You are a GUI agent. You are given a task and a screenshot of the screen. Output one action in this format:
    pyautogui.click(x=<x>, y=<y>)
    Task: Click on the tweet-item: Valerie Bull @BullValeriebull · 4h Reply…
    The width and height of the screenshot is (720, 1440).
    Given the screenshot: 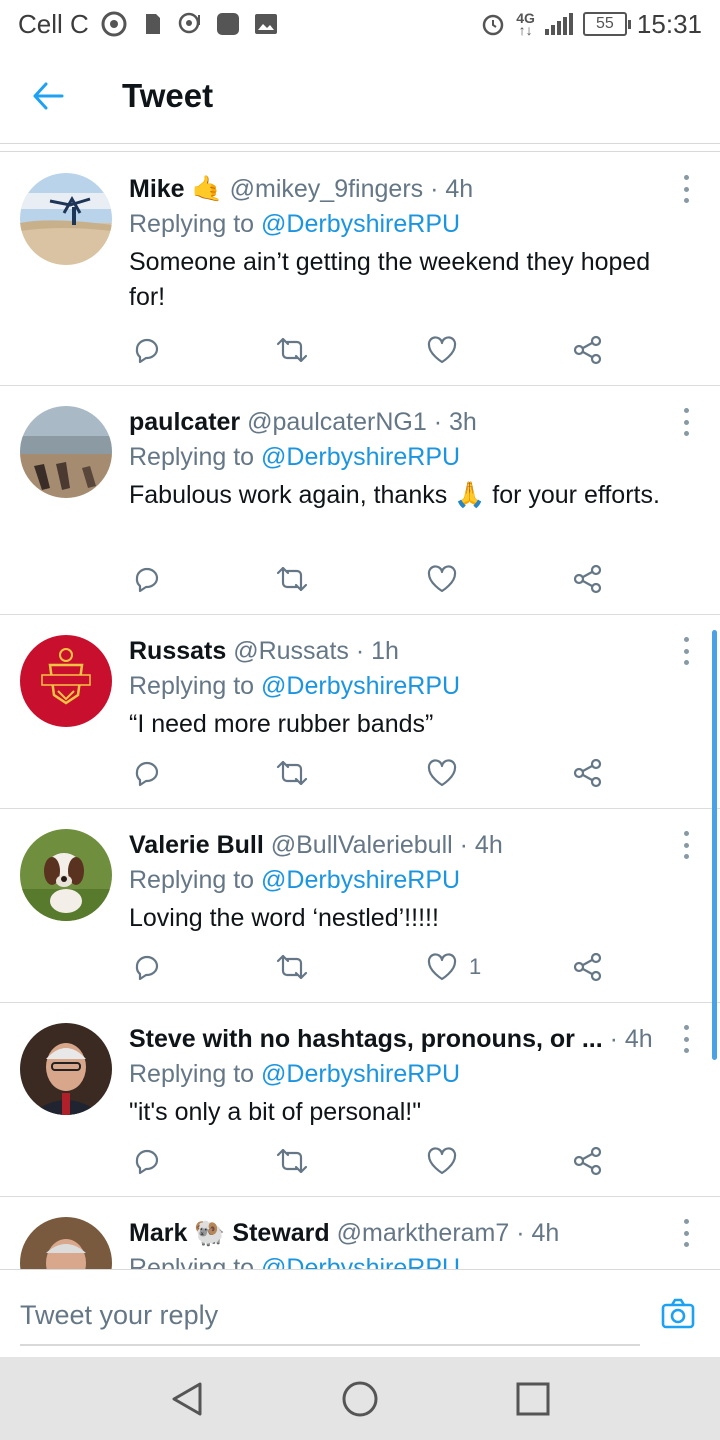 What is the action you would take?
    pyautogui.click(x=360, y=906)
    